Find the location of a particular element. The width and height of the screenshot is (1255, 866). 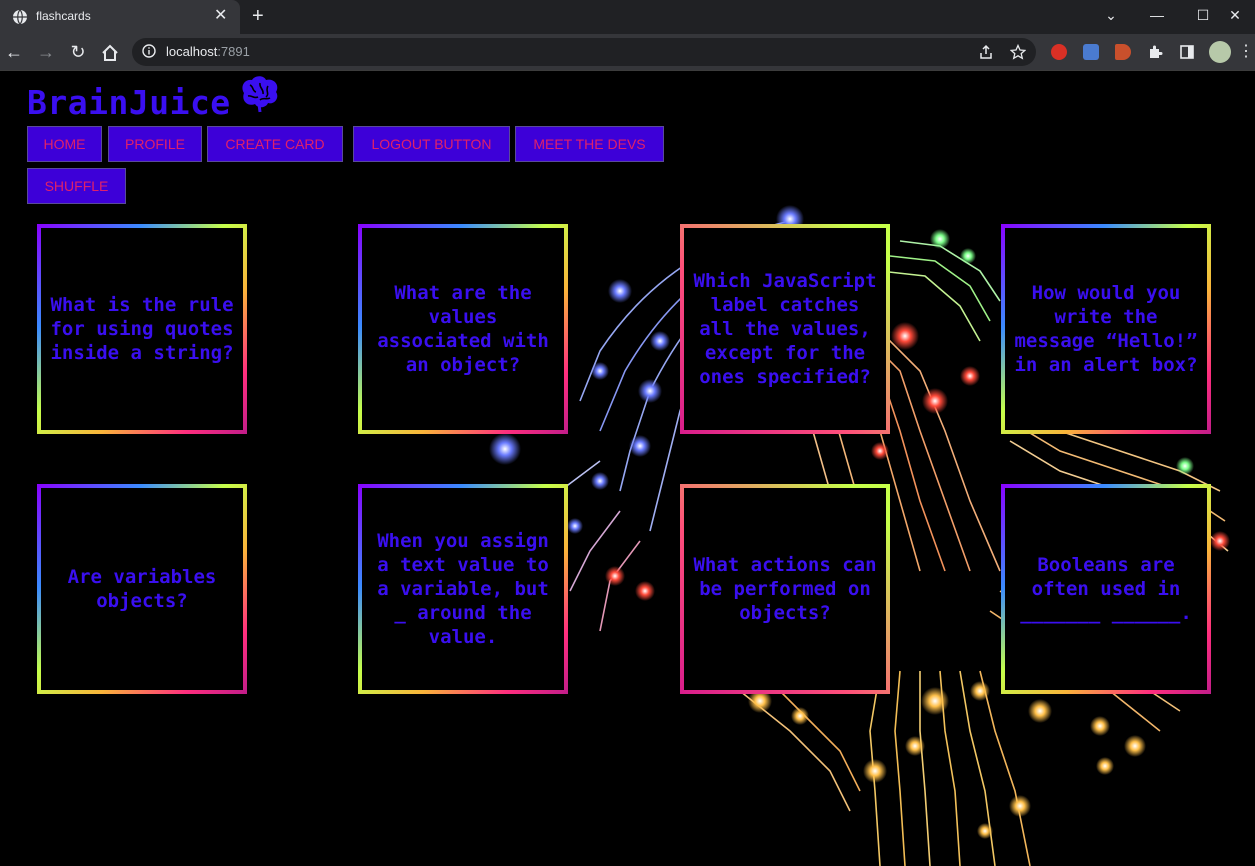

share-icon is located at coordinates (986, 52).